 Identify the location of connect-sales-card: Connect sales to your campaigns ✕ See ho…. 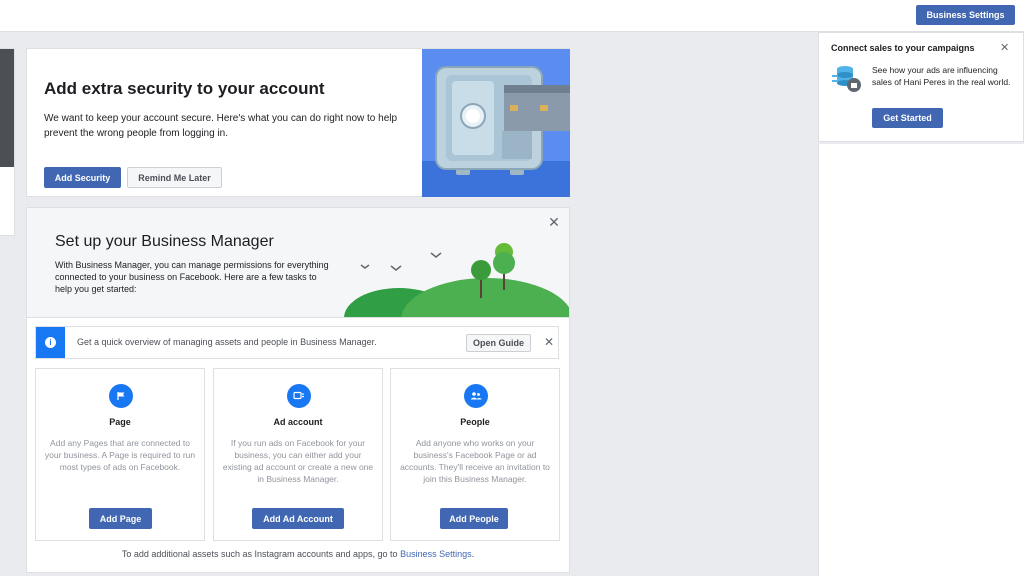
(921, 87).